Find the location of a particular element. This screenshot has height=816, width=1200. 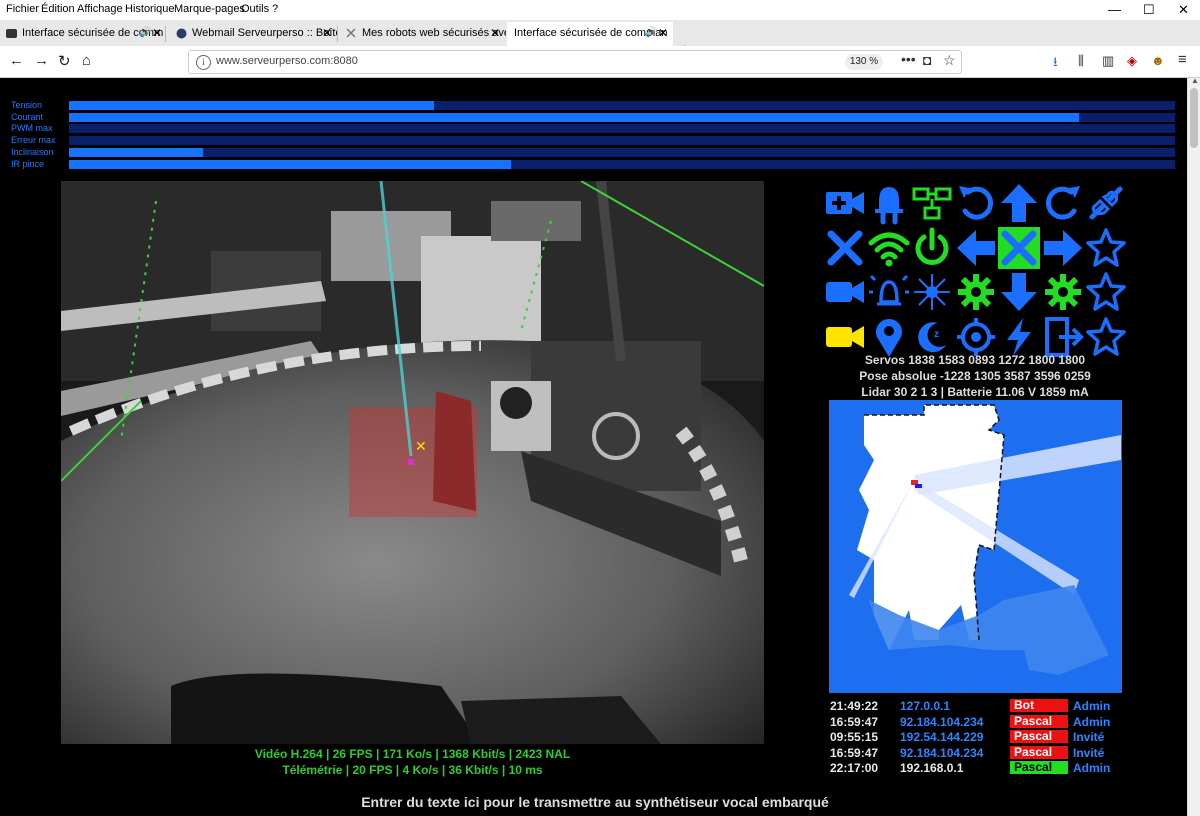

gauge-label: Courant is located at coordinates (27, 116).